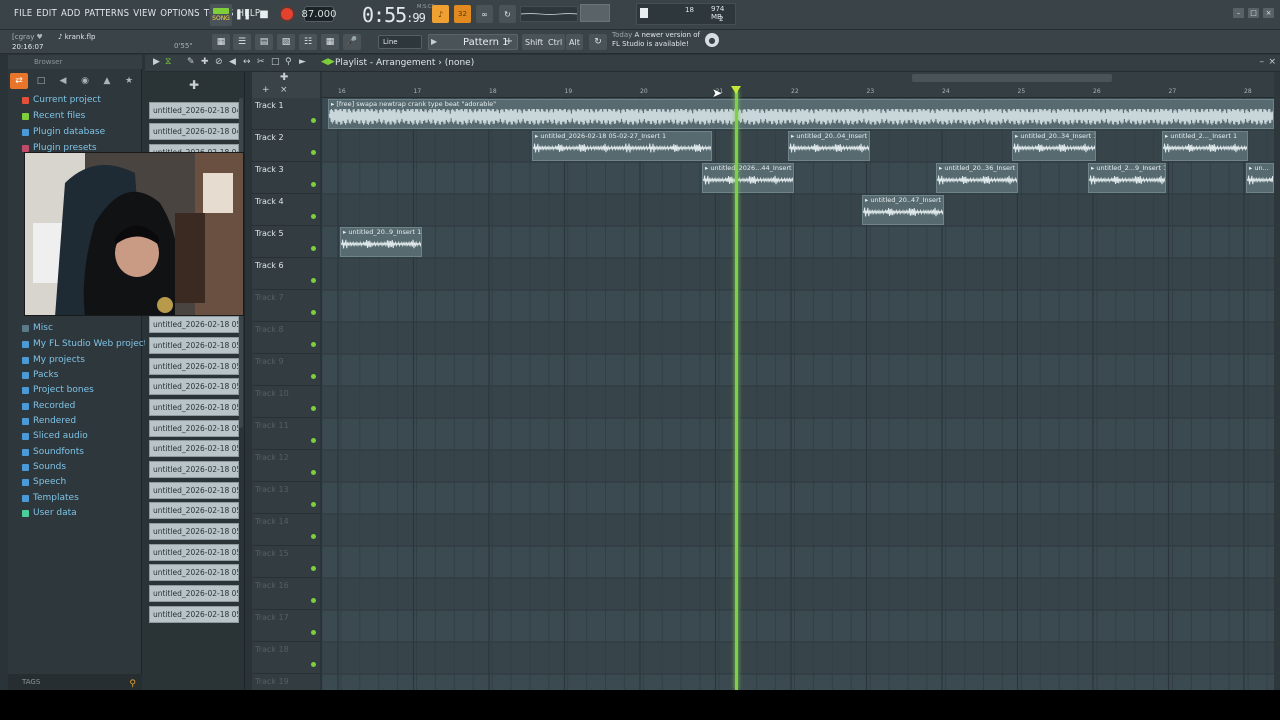 The image size is (1280, 720). Describe the element at coordinates (509, 41) in the screenshot. I see `add-pattern-icon: +` at that location.